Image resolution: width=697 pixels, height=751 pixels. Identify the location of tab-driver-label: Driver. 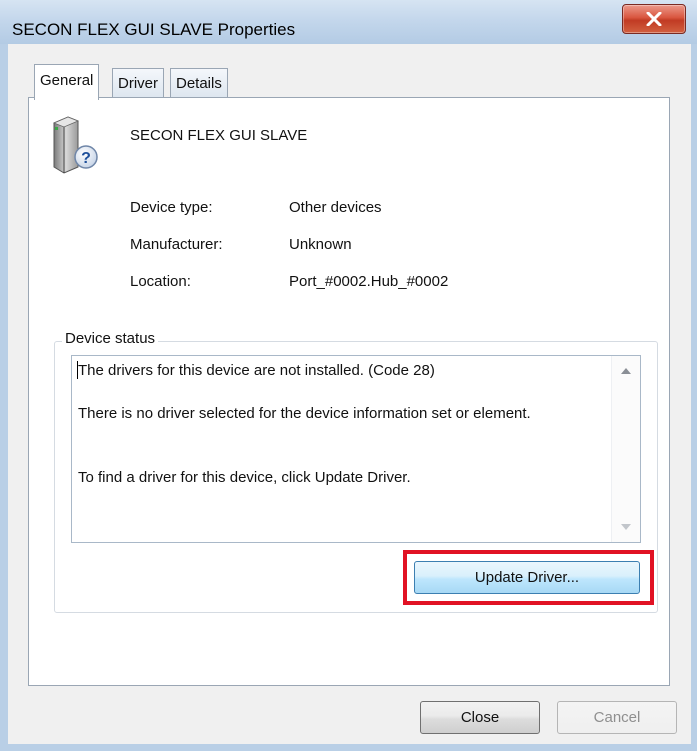
(138, 83).